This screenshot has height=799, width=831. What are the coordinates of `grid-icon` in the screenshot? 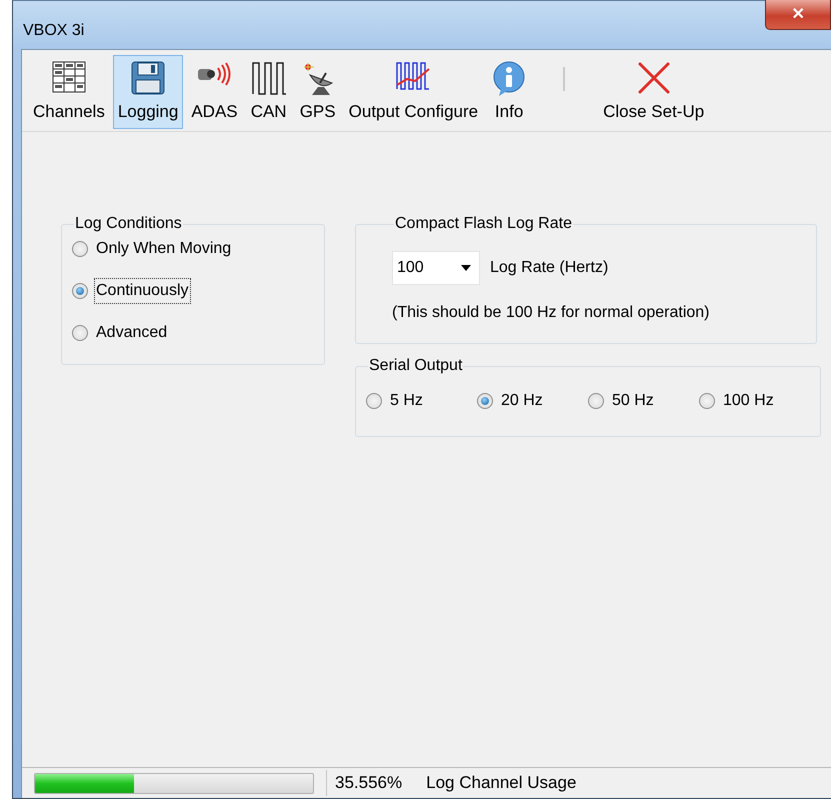 It's located at (69, 77).